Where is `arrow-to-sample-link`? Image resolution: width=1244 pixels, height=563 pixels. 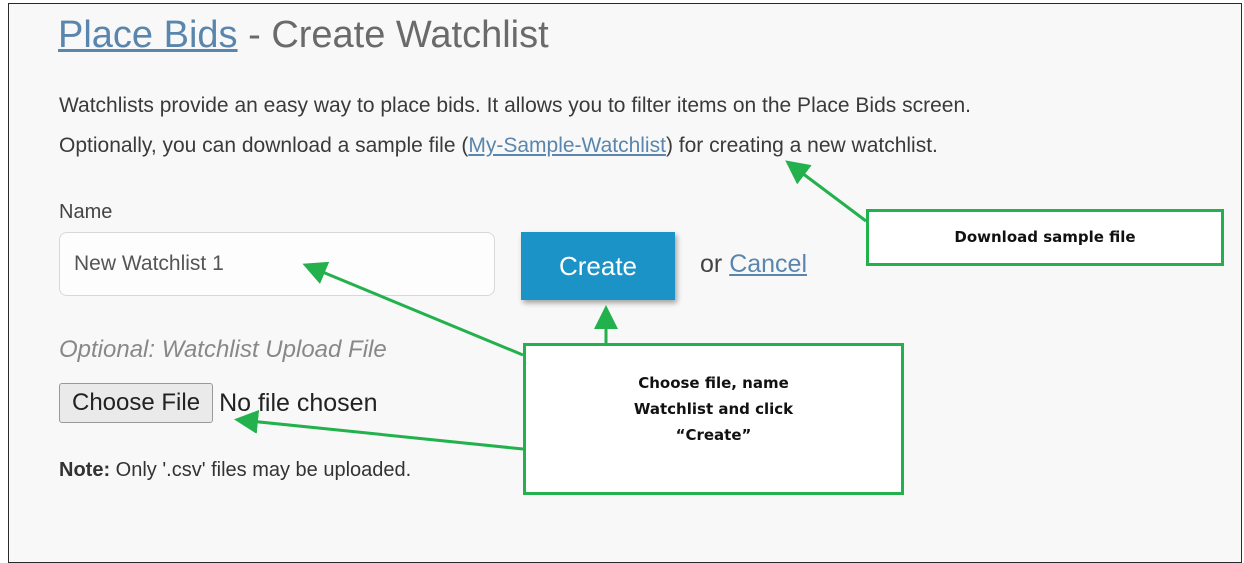
arrow-to-sample-link is located at coordinates (826, 191).